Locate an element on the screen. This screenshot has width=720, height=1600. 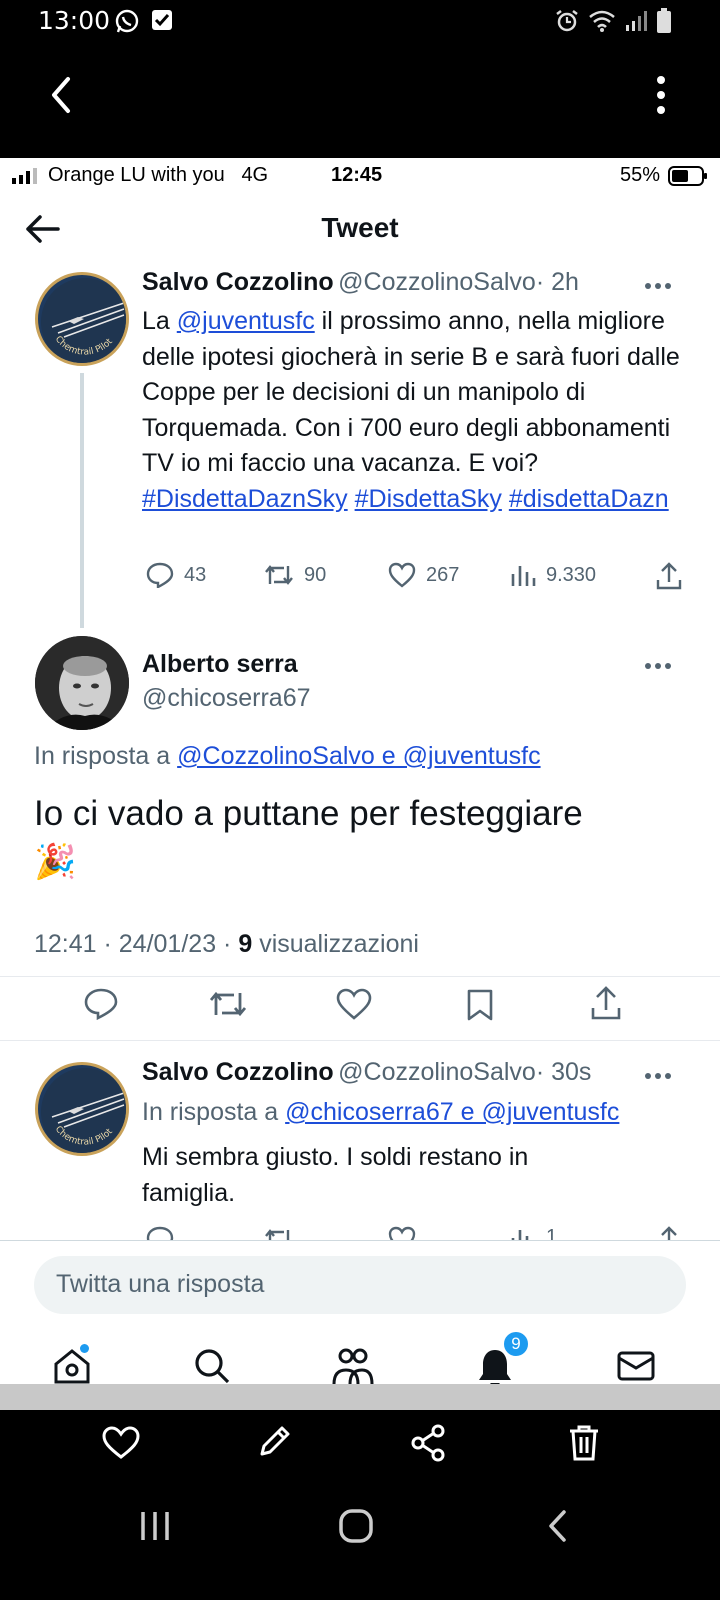
reply-to-links: @CozzolinoSalvo e @juventusfc is located at coordinates (358, 756).